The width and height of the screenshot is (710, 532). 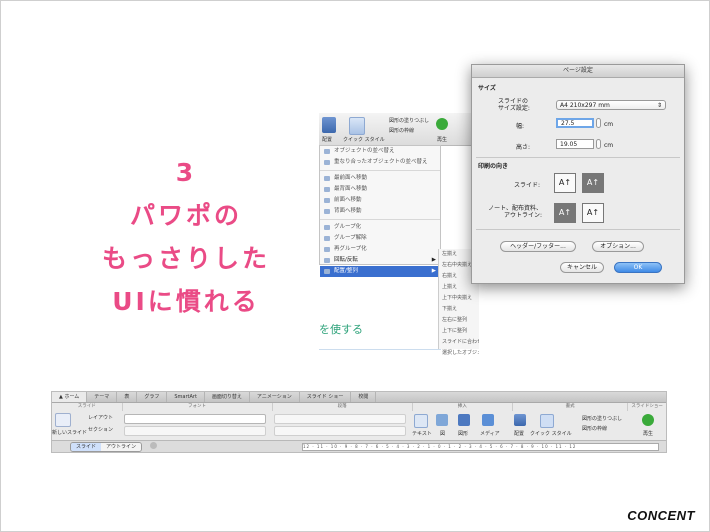 What do you see at coordinates (121, 447) in the screenshot?
I see `view-outline-button: アウトライン` at bounding box center [121, 447].